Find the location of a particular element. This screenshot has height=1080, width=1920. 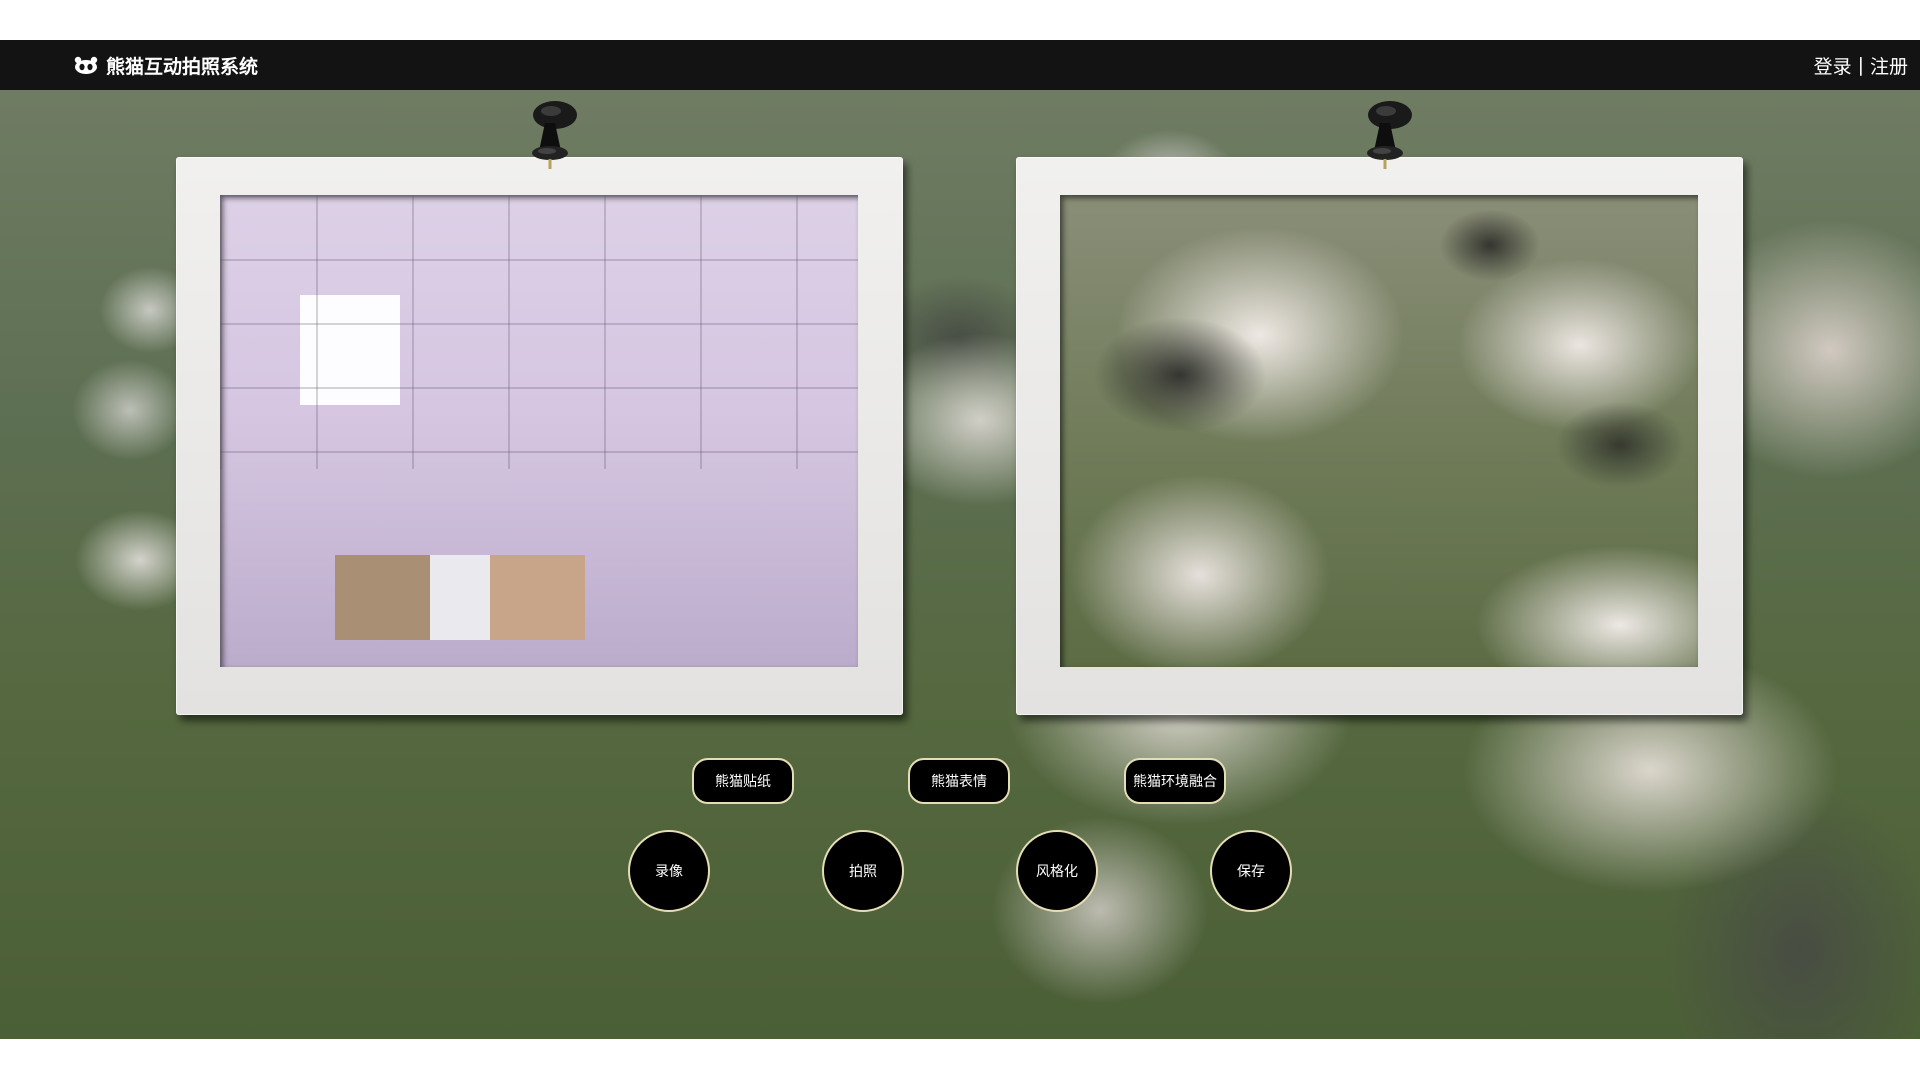

save-button: 保存 is located at coordinates (1251, 871).